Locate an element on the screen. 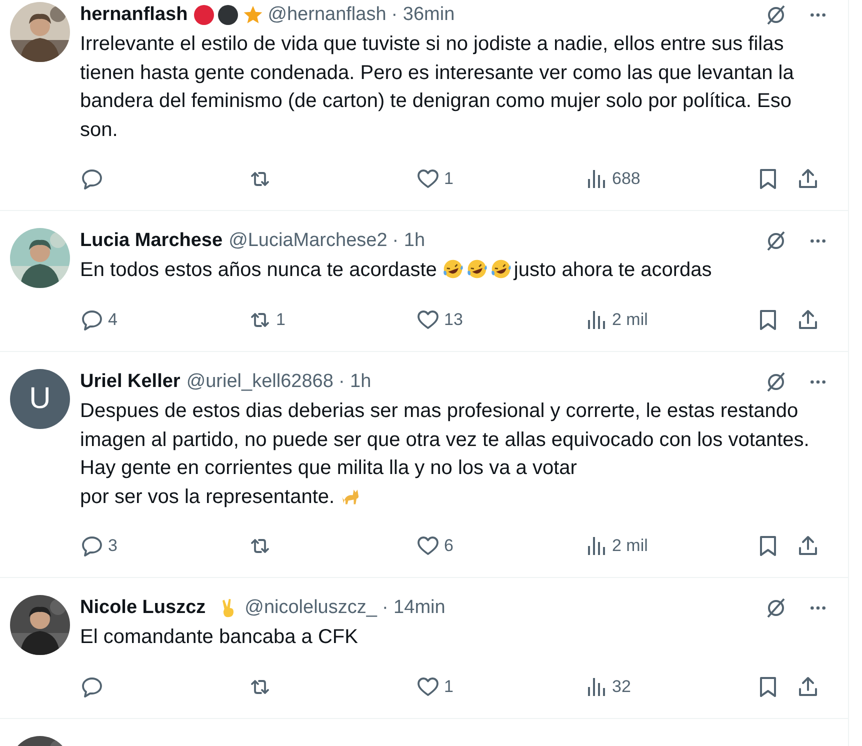  post-text: justo ahora te acordas is located at coordinates (613, 270).